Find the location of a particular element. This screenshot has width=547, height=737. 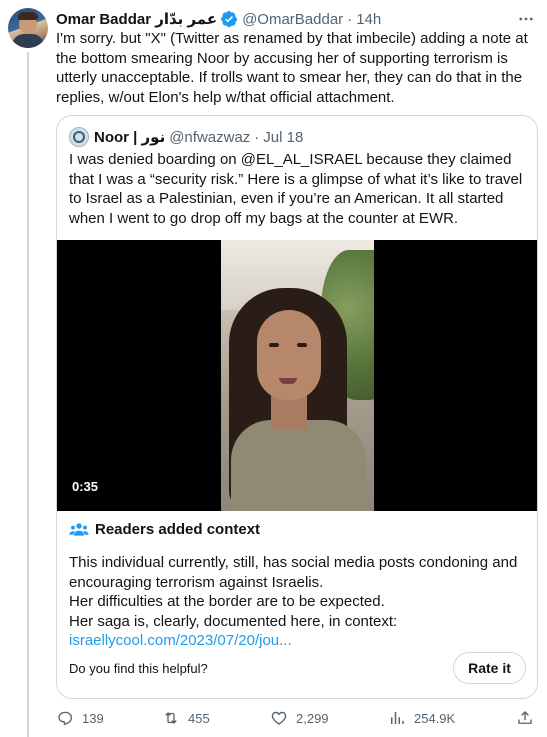

helpful-prompt: Do you find this helpful? is located at coordinates (138, 668).